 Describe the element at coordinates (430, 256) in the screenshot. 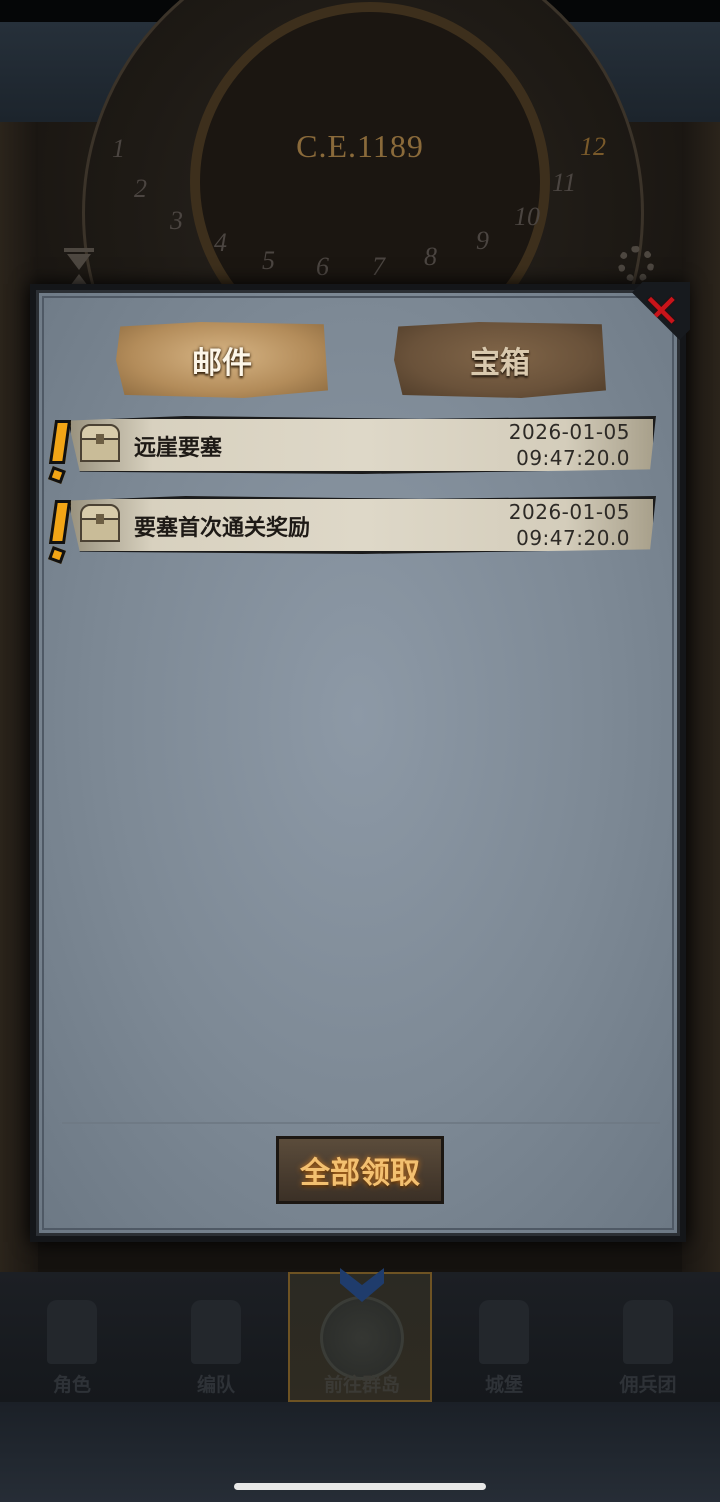

I see `dial-number: 8` at that location.